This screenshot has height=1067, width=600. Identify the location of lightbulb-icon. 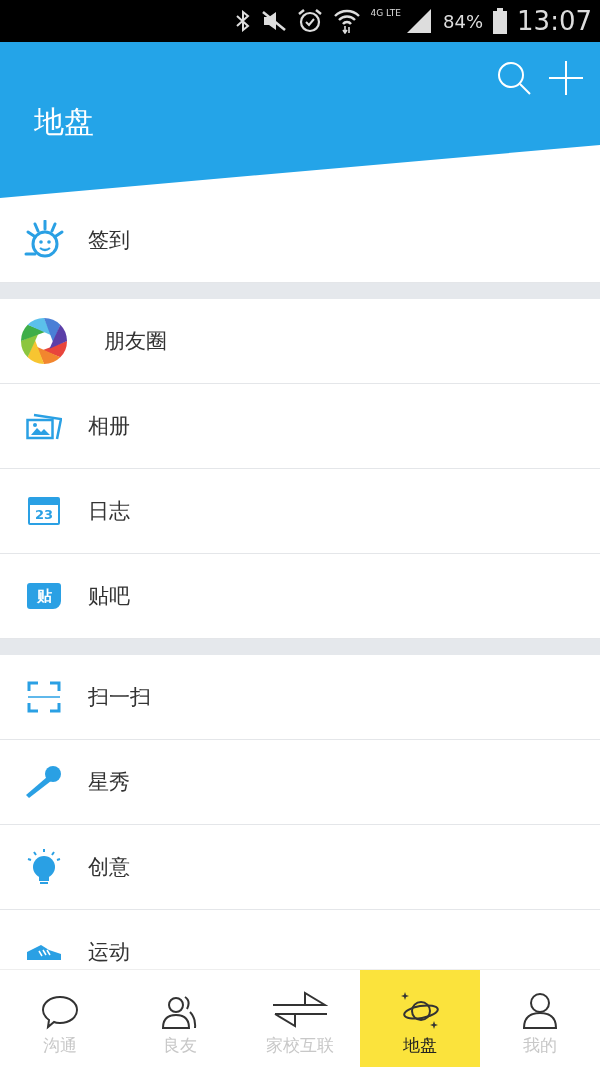
(44, 867).